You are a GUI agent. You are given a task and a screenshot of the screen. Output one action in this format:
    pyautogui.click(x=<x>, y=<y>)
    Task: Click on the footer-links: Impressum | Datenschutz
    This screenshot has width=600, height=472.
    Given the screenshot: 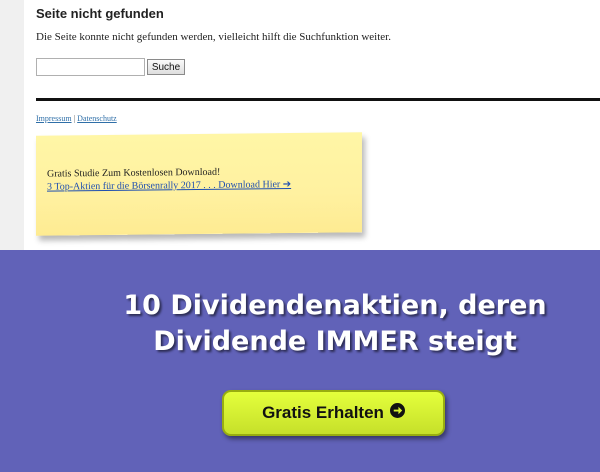 What is the action you would take?
    pyautogui.click(x=76, y=118)
    